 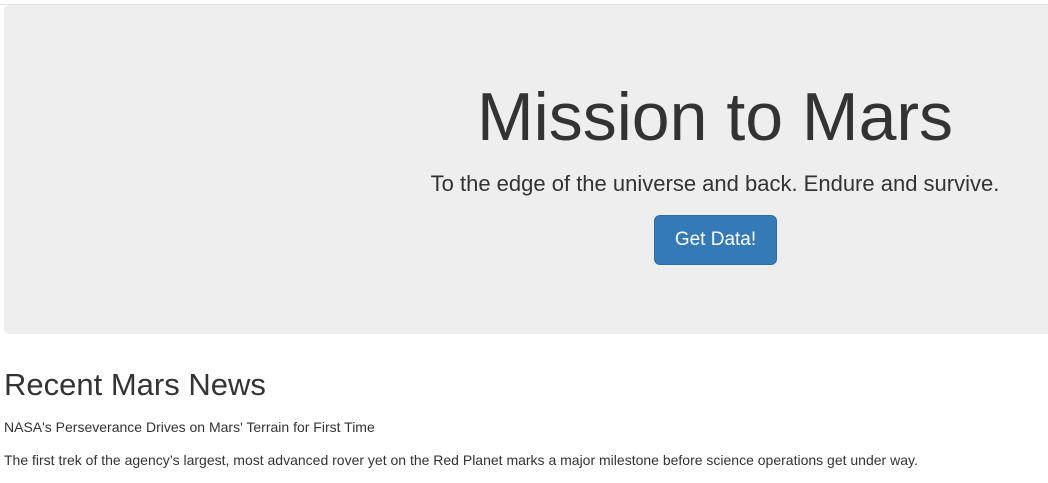 What do you see at coordinates (715, 240) in the screenshot?
I see `get-data-button: Get Data!` at bounding box center [715, 240].